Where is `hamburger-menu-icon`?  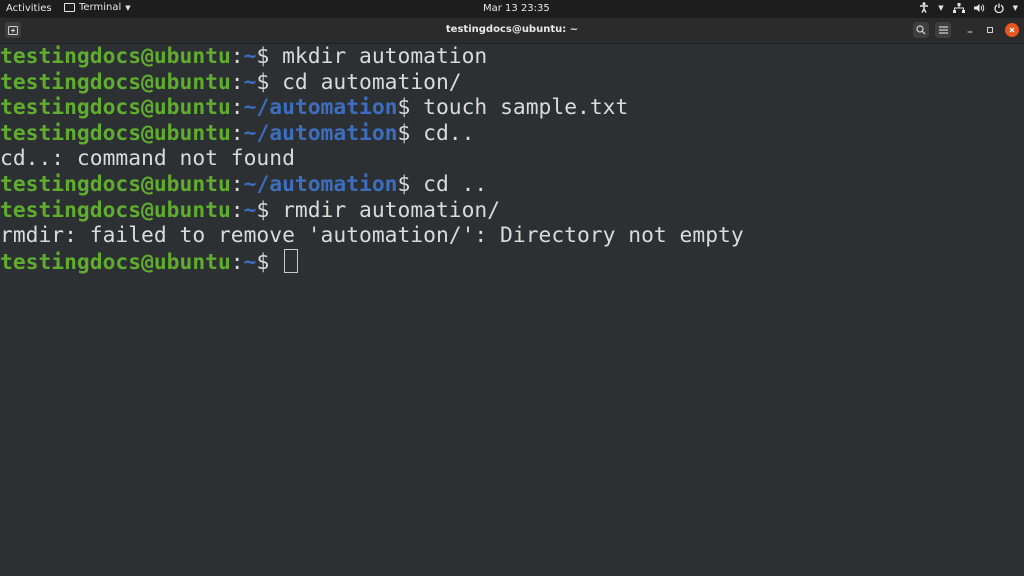 hamburger-menu-icon is located at coordinates (943, 30).